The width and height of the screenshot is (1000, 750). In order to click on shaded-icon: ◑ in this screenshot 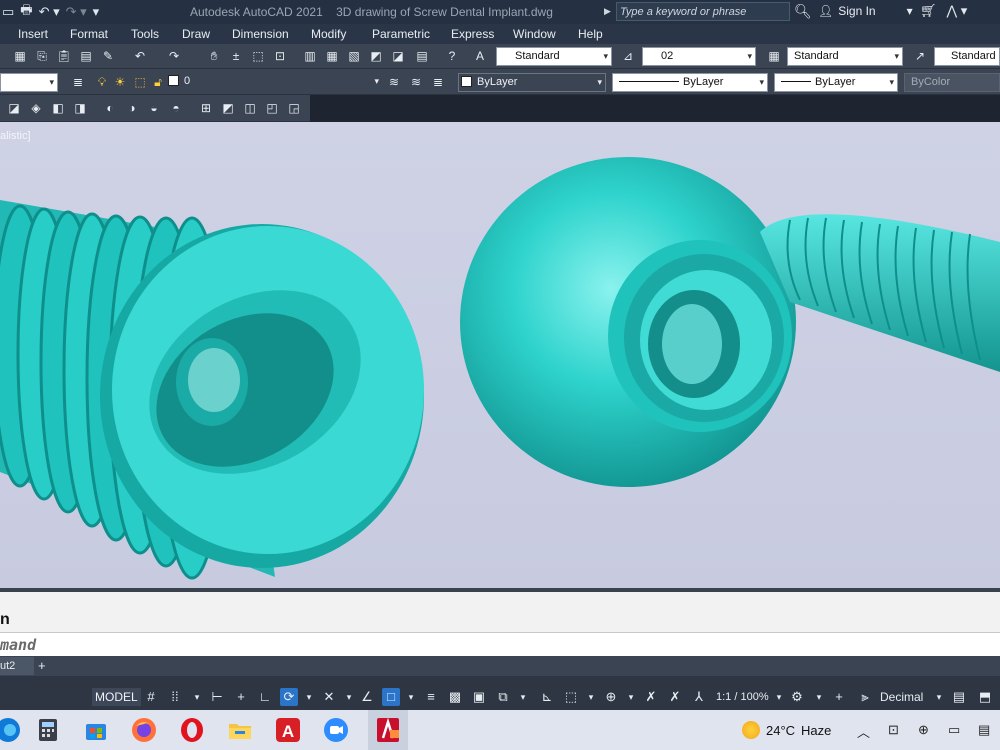, I will do `click(132, 108)`.